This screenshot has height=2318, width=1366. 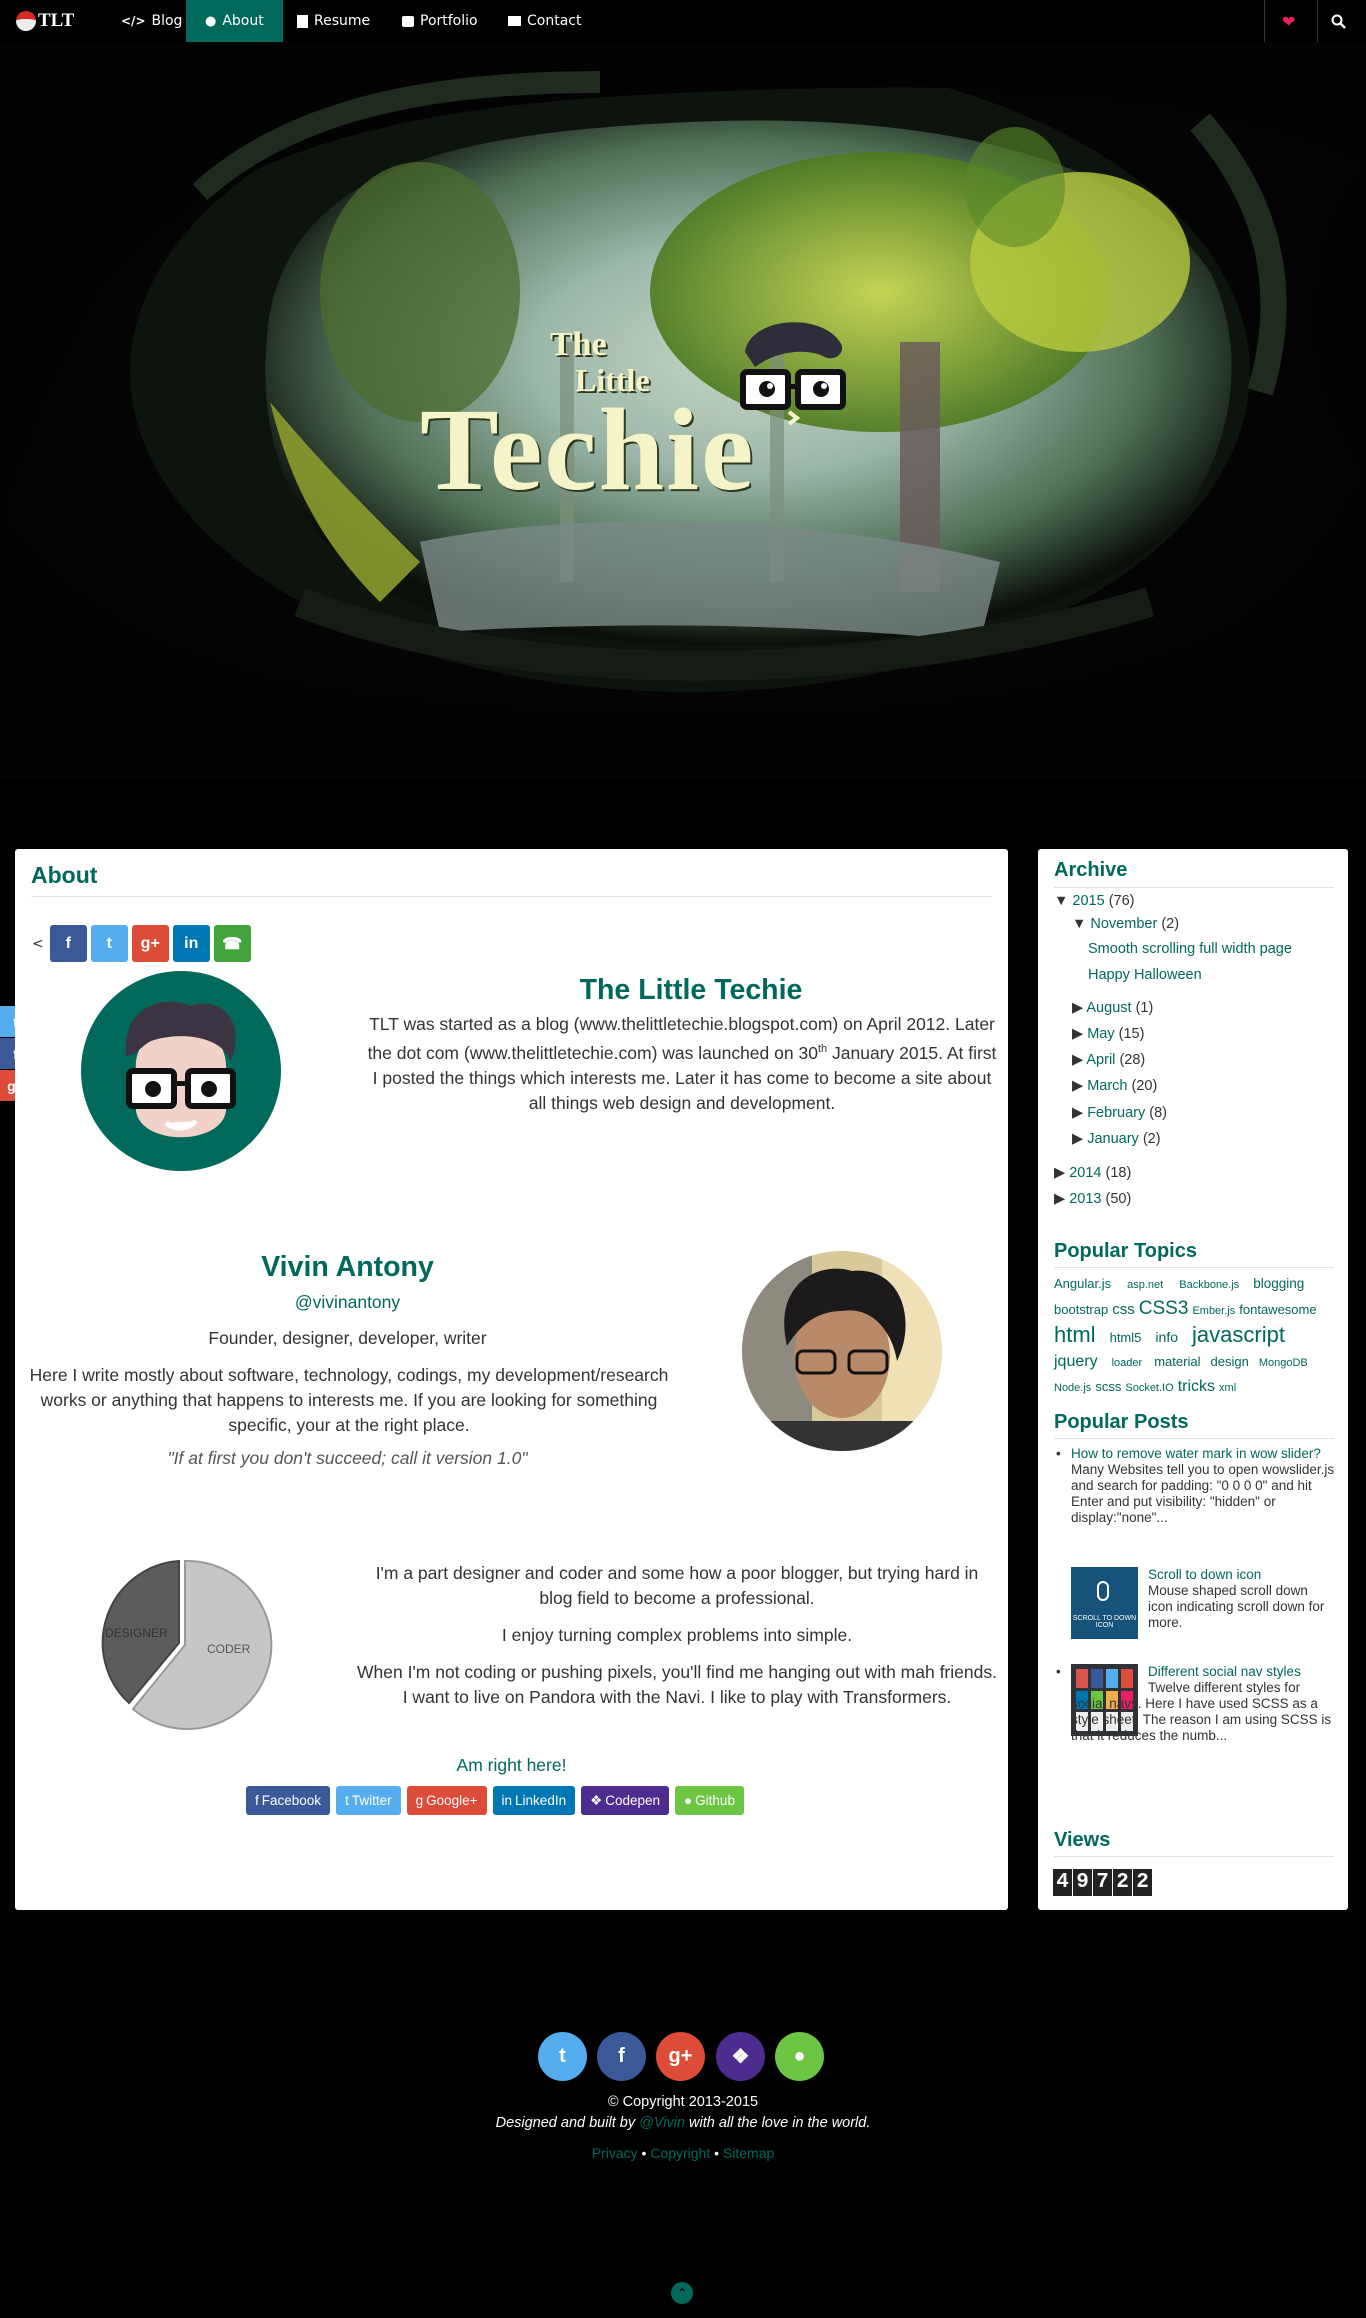 I want to click on tag-link: Backbone.js, so click(x=1209, y=1285).